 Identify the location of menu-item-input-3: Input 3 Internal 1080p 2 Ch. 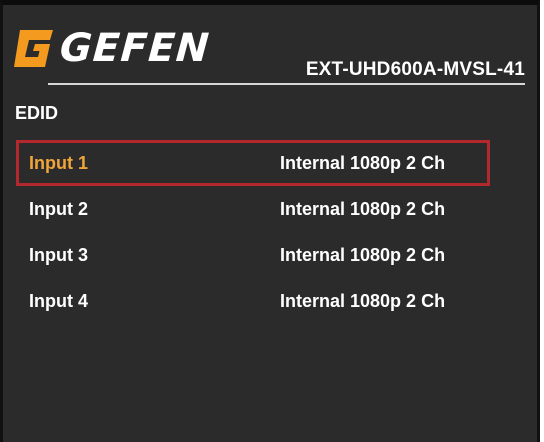
(253, 255).